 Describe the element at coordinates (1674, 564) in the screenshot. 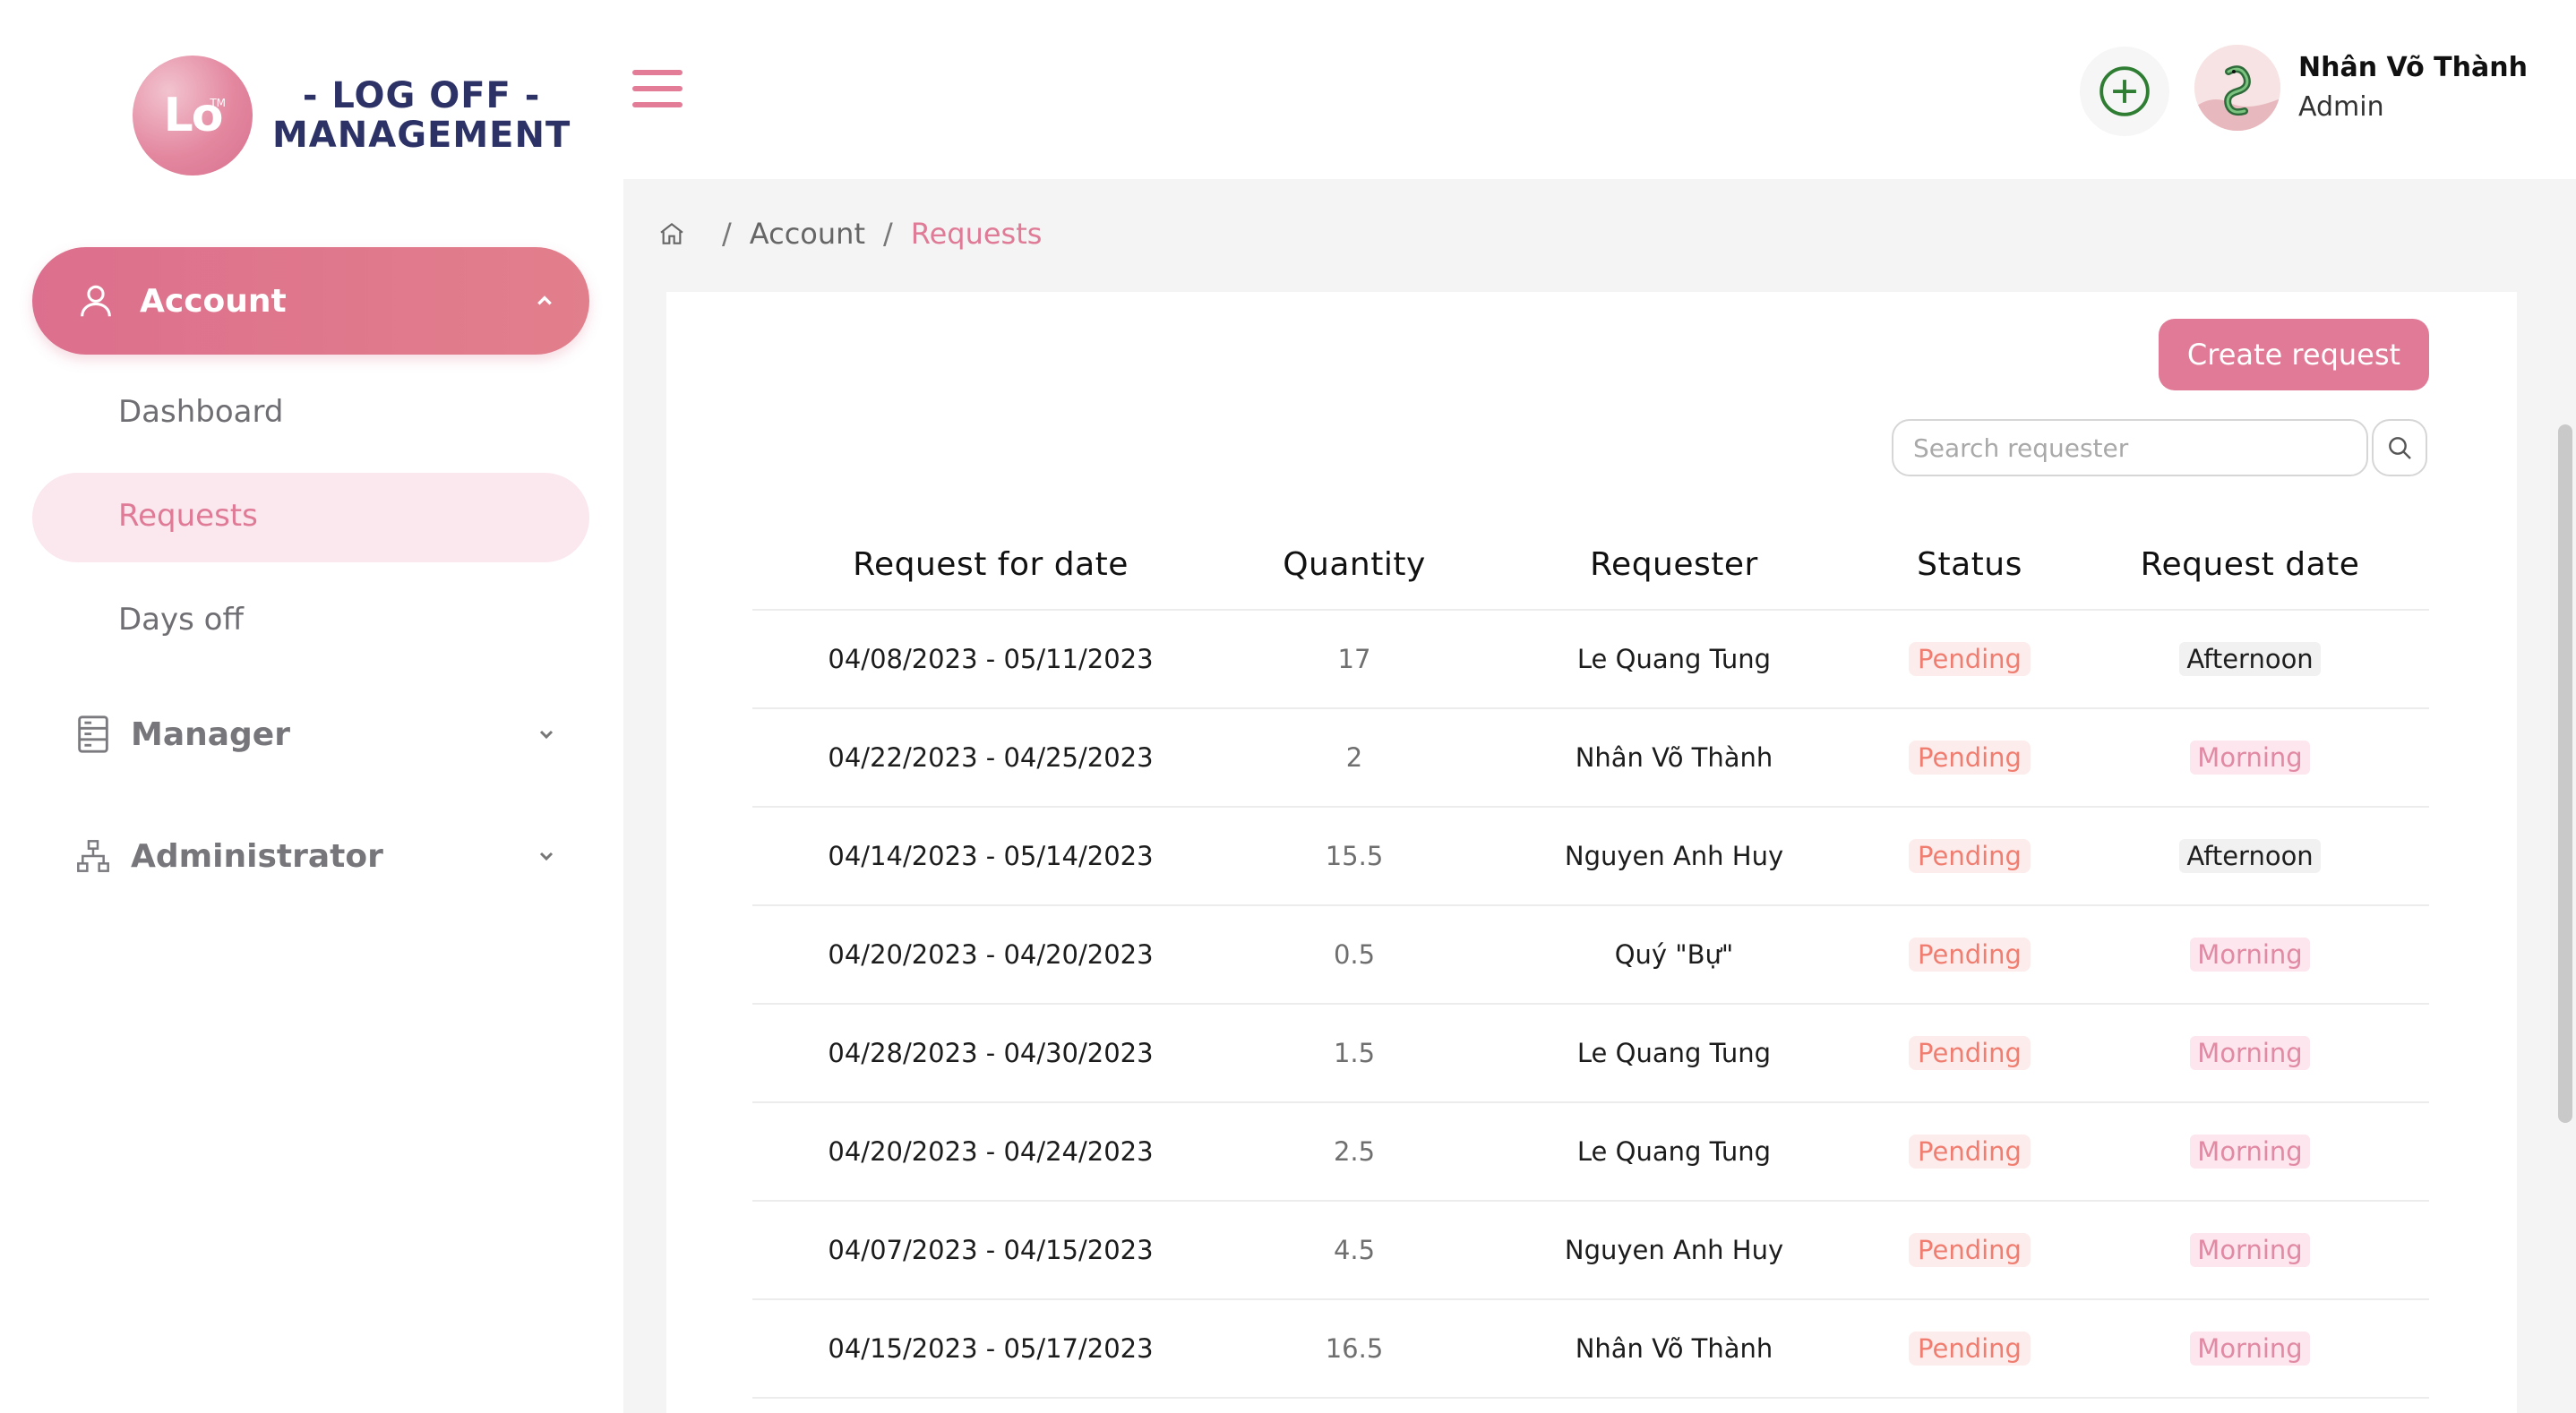

I see `column-header-requester: Requester` at that location.